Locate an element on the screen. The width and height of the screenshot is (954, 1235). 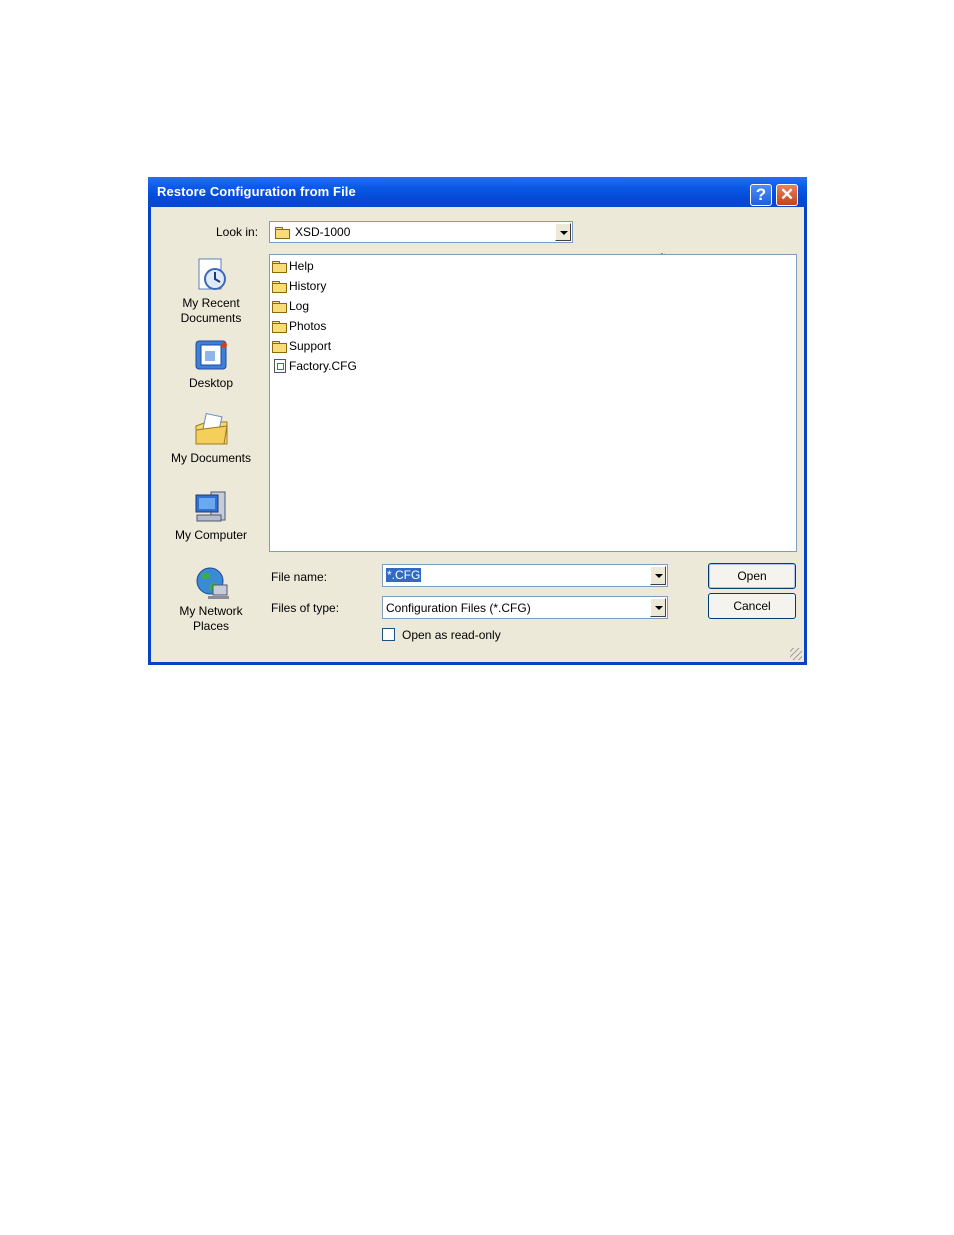
list-item: Support is located at coordinates (301, 346).